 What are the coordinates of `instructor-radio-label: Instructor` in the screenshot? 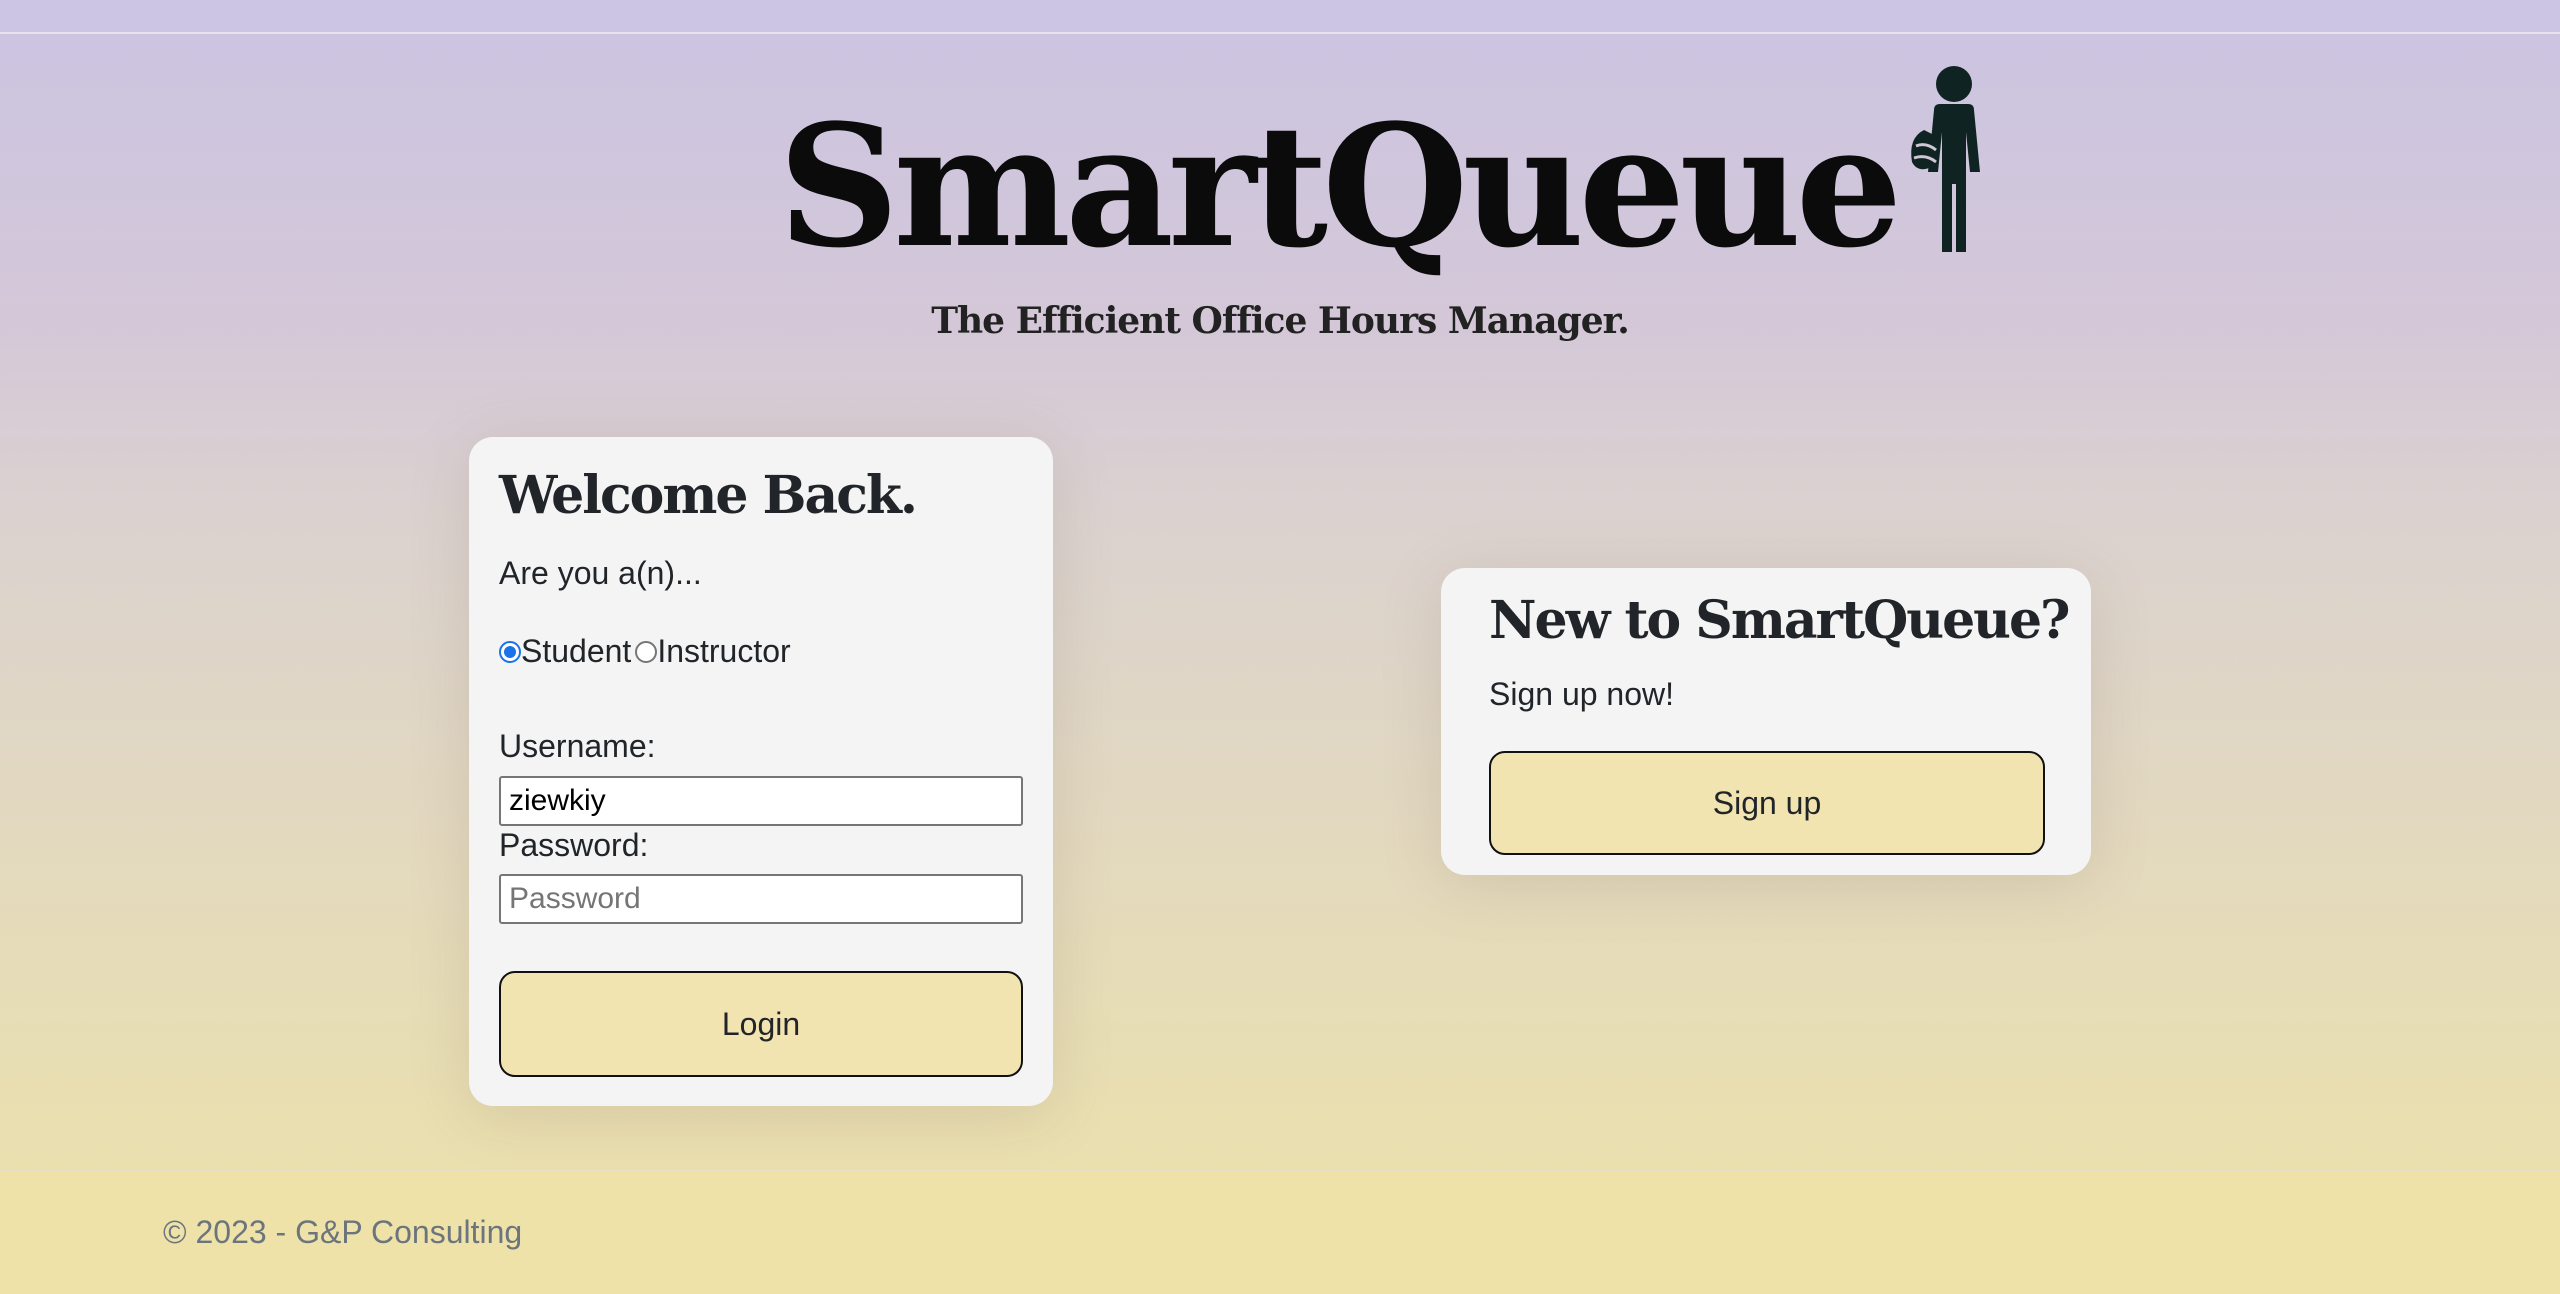 It's located at (723, 651).